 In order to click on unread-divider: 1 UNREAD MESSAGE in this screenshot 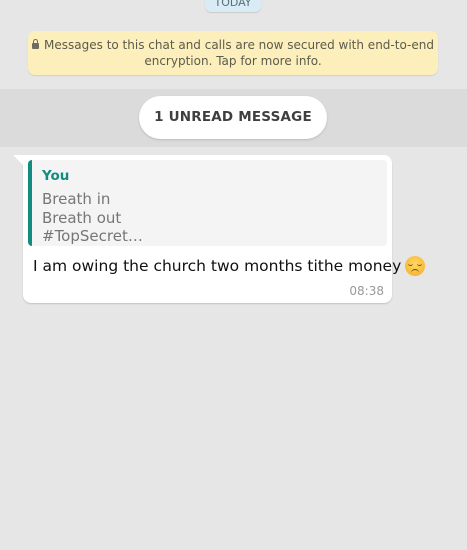, I will do `click(233, 118)`.